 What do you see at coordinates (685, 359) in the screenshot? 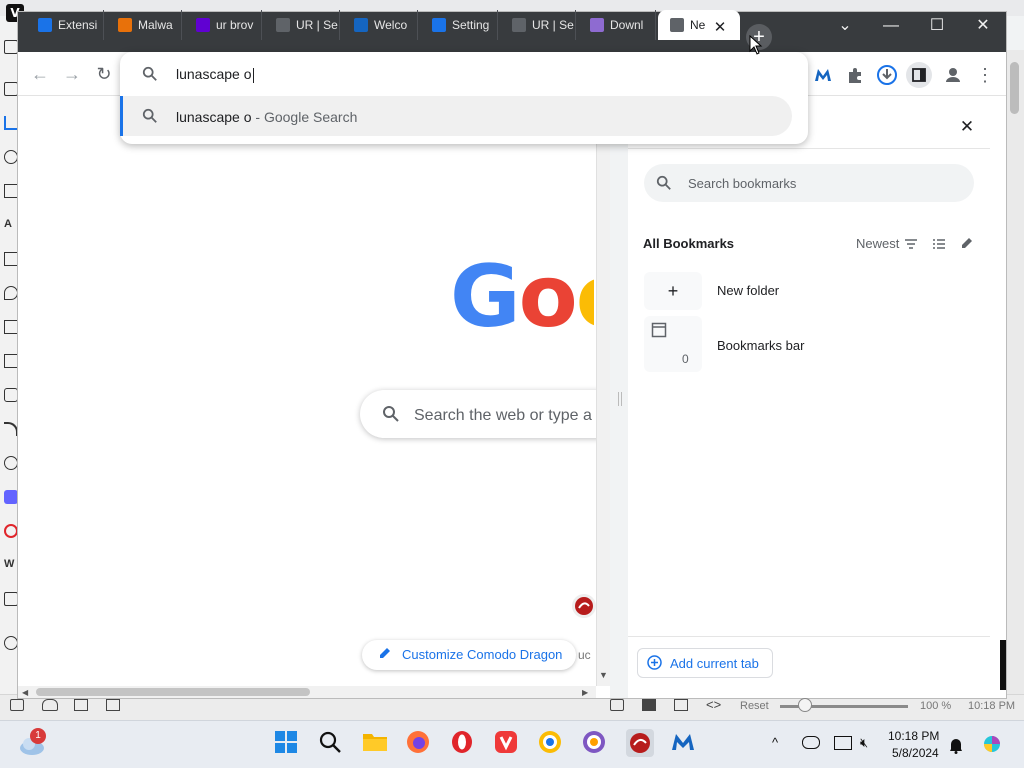
I see `bookmarks-bar-count: 0` at bounding box center [685, 359].